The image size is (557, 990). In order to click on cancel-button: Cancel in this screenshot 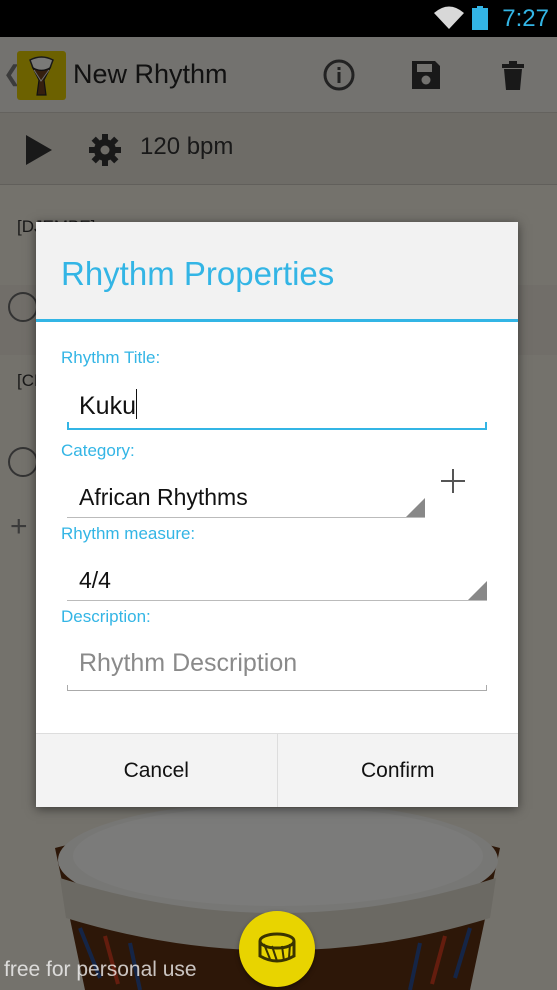, I will do `click(156, 770)`.